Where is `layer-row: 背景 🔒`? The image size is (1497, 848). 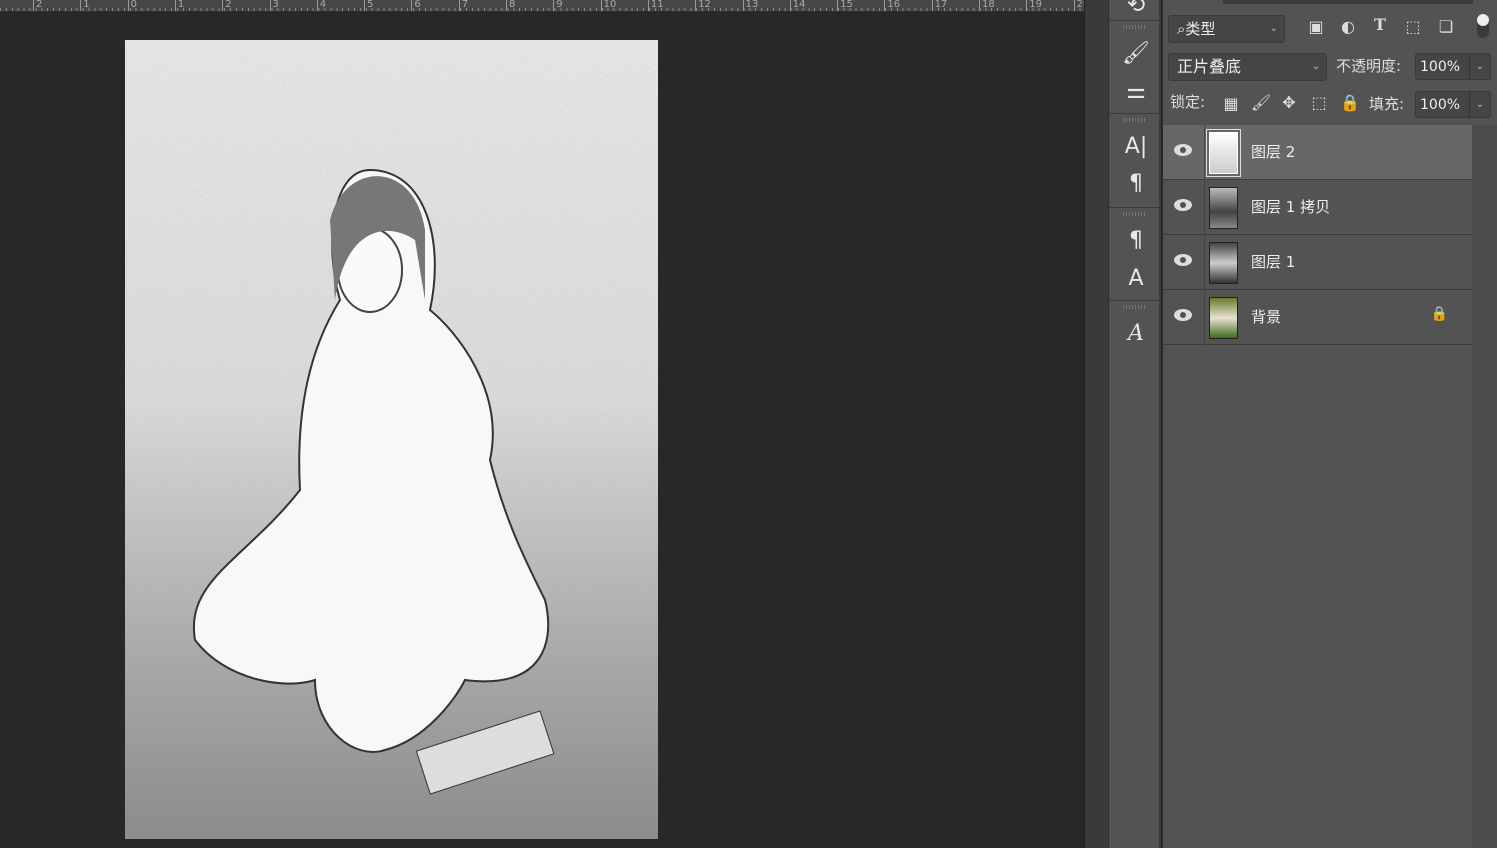
layer-row: 背景 🔒 is located at coordinates (1317, 317).